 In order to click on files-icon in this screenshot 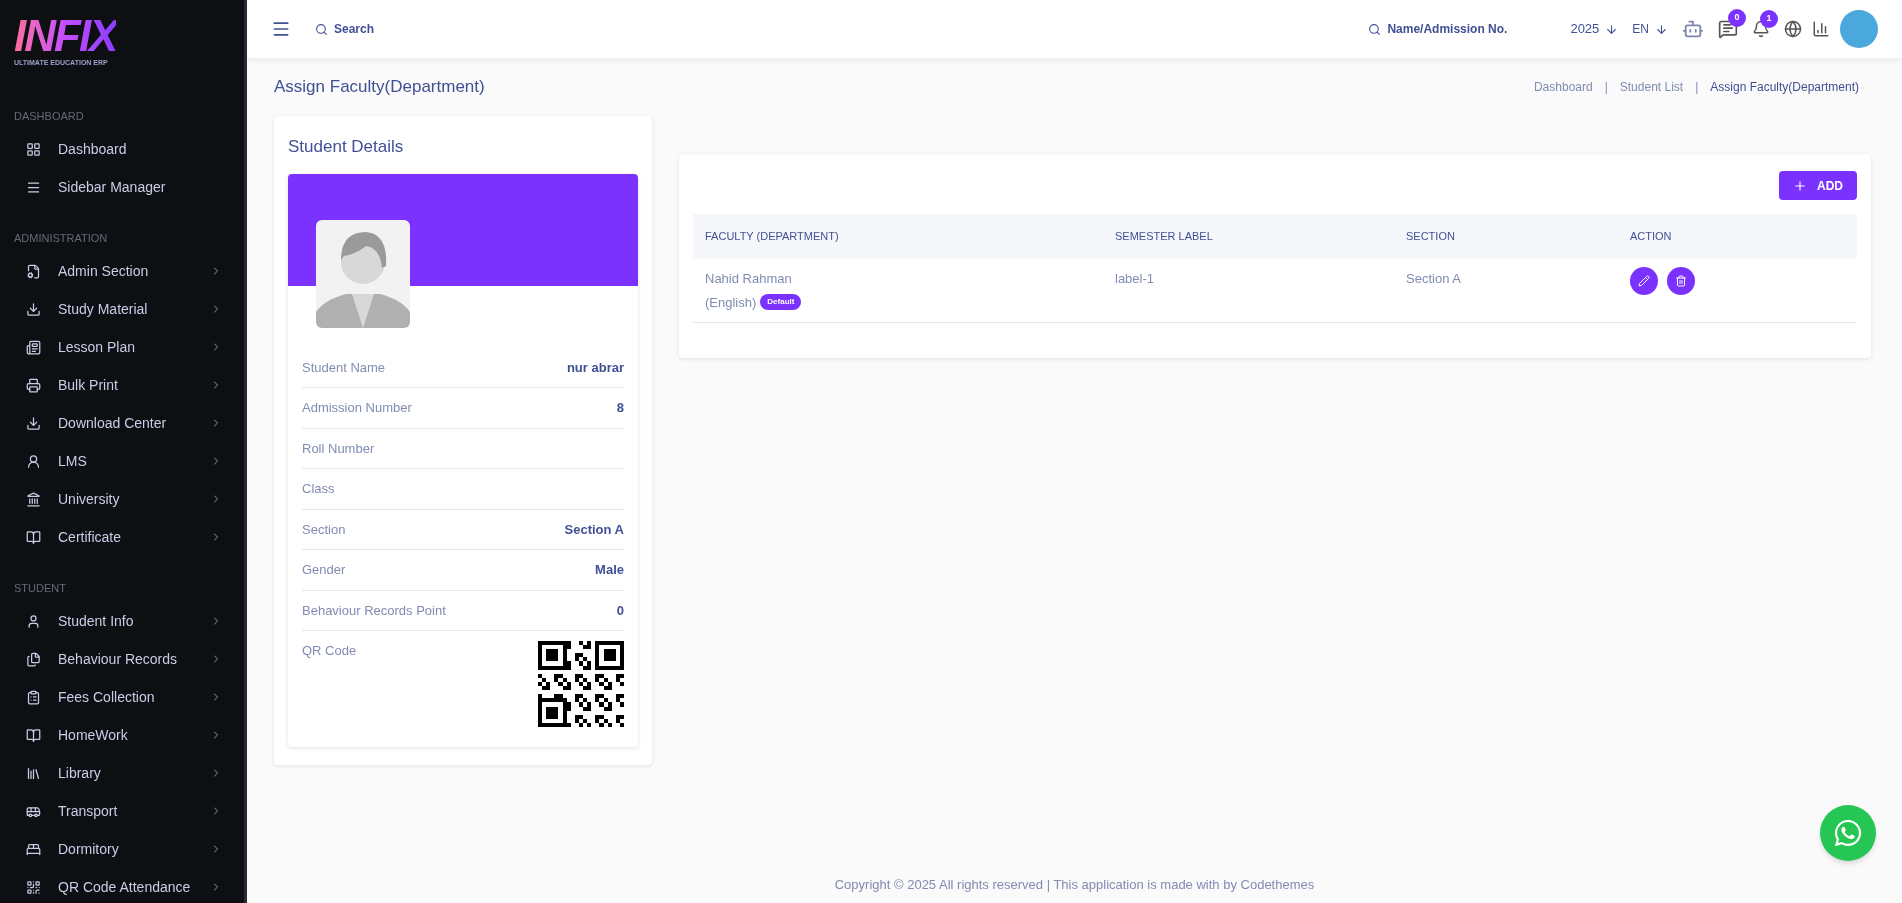, I will do `click(33, 659)`.